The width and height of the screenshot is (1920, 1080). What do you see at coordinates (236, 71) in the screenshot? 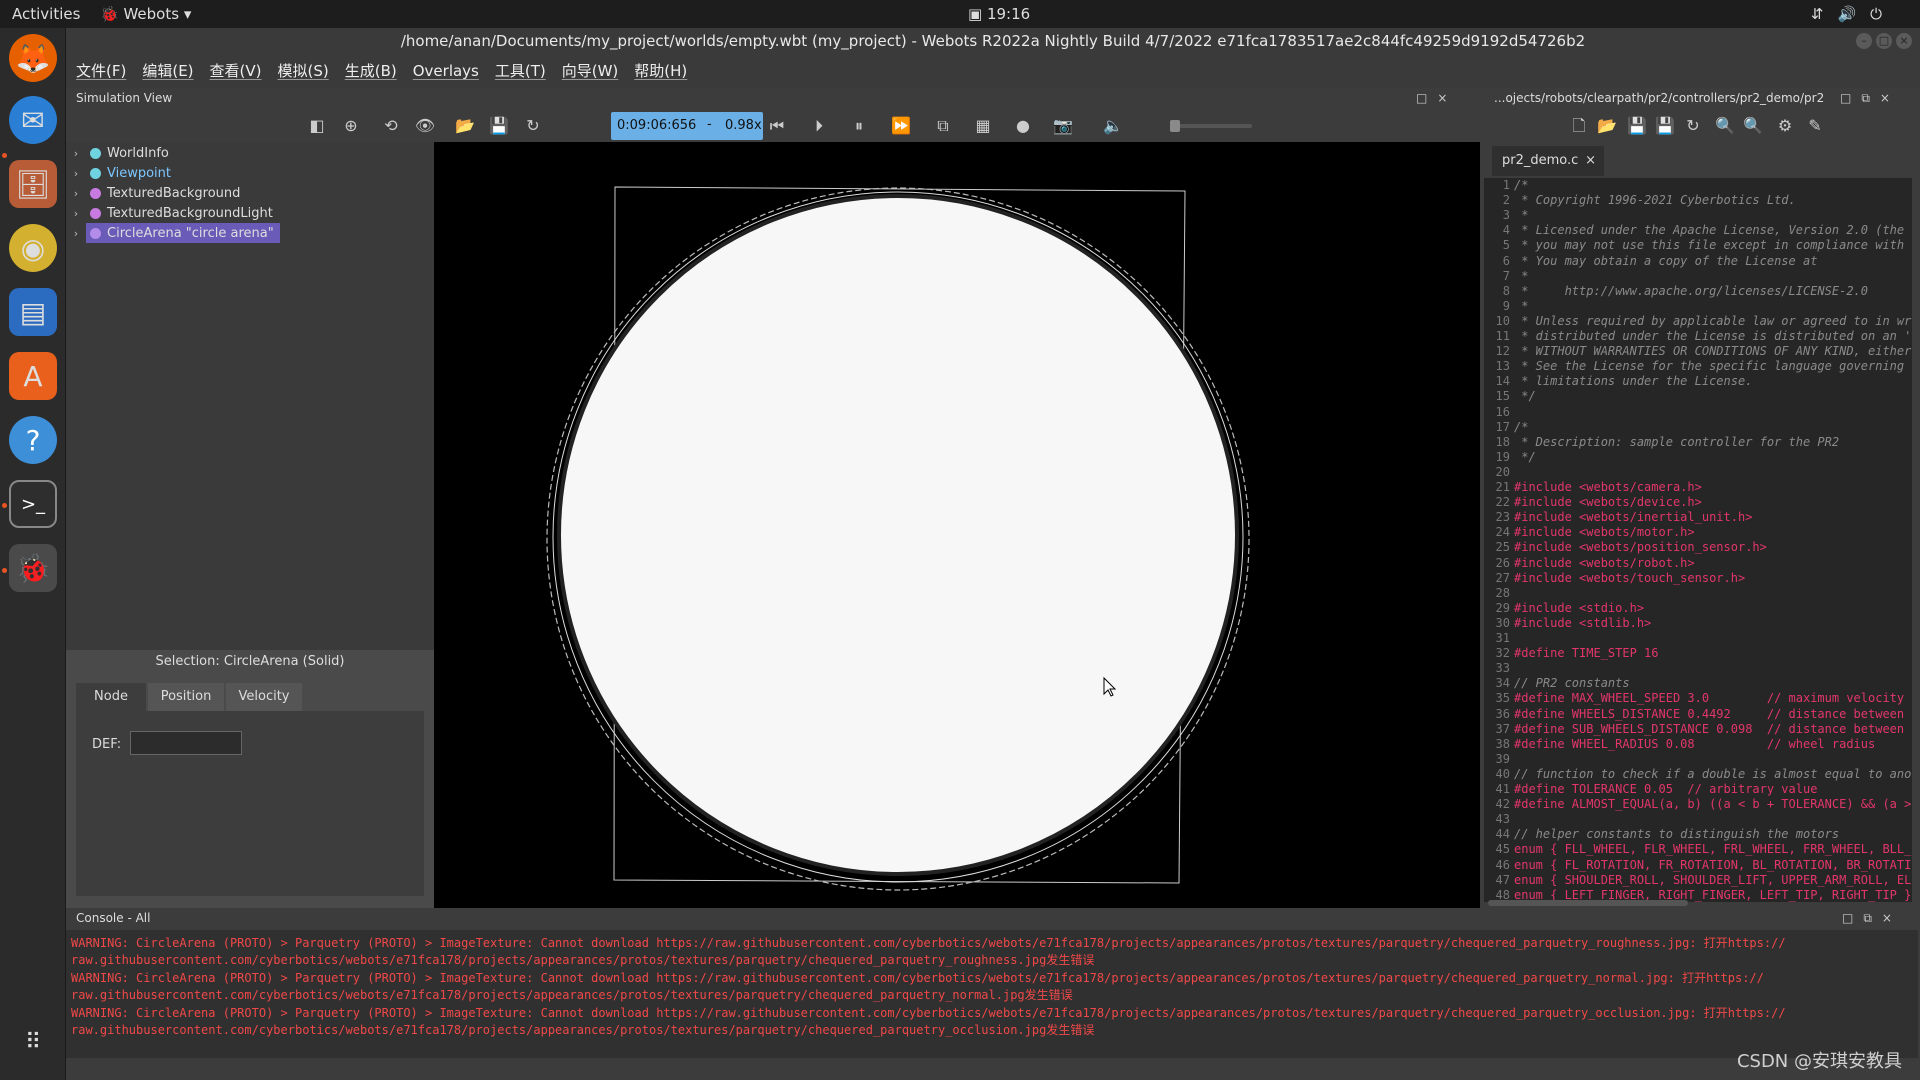
I see `menu-view: 查看(V)` at bounding box center [236, 71].